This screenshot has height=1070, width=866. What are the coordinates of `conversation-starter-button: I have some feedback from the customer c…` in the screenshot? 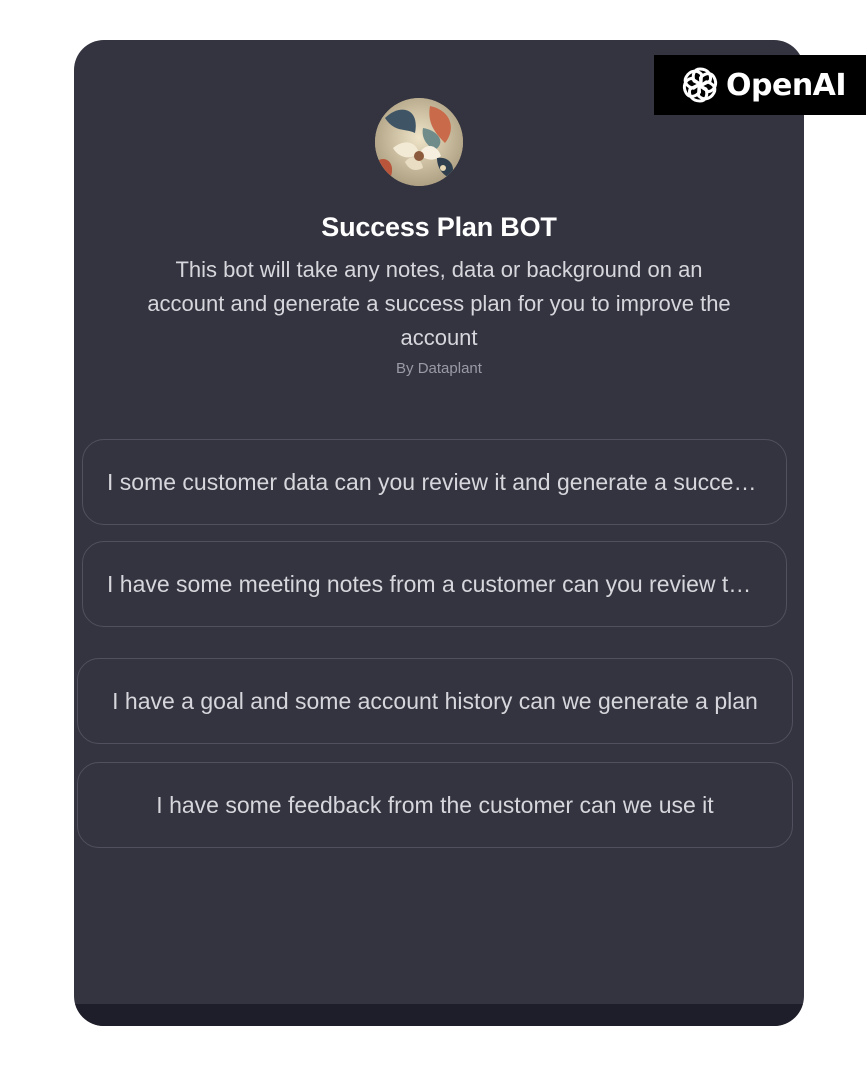 It's located at (435, 805).